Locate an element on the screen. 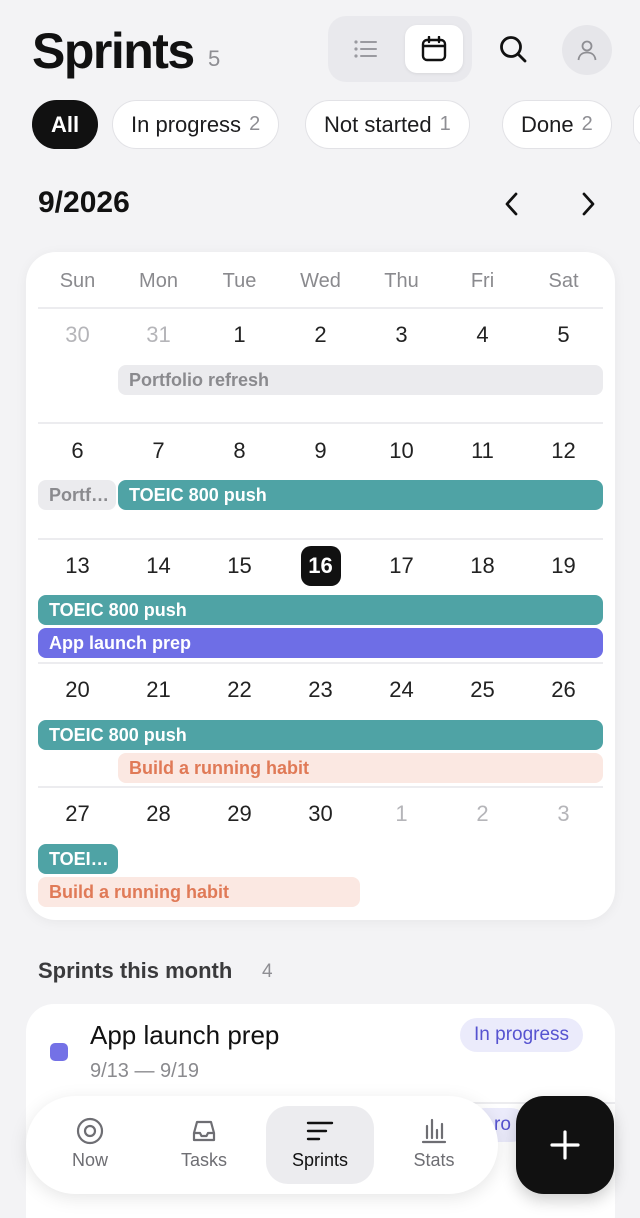 The width and height of the screenshot is (640, 1218). filter-chip-all: All is located at coordinates (65, 124).